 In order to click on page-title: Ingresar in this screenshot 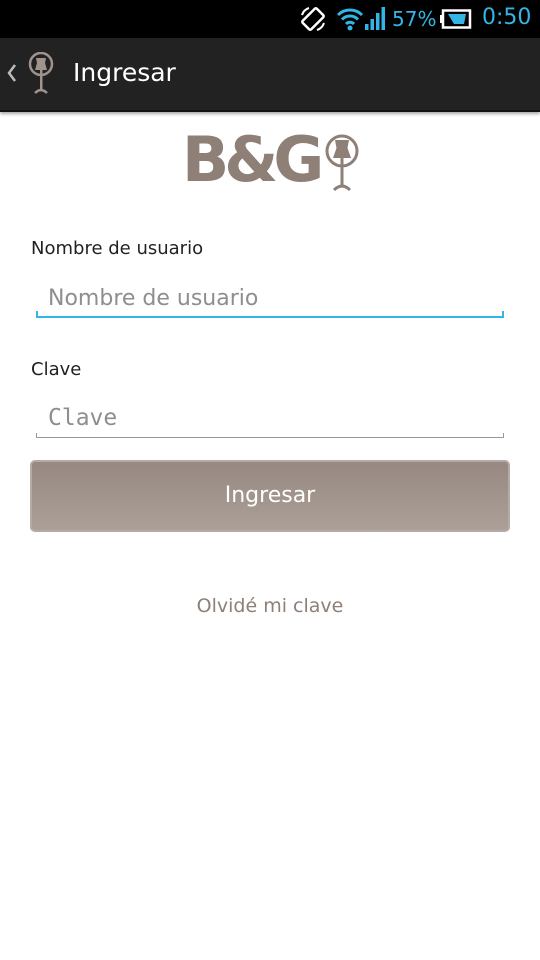, I will do `click(124, 72)`.